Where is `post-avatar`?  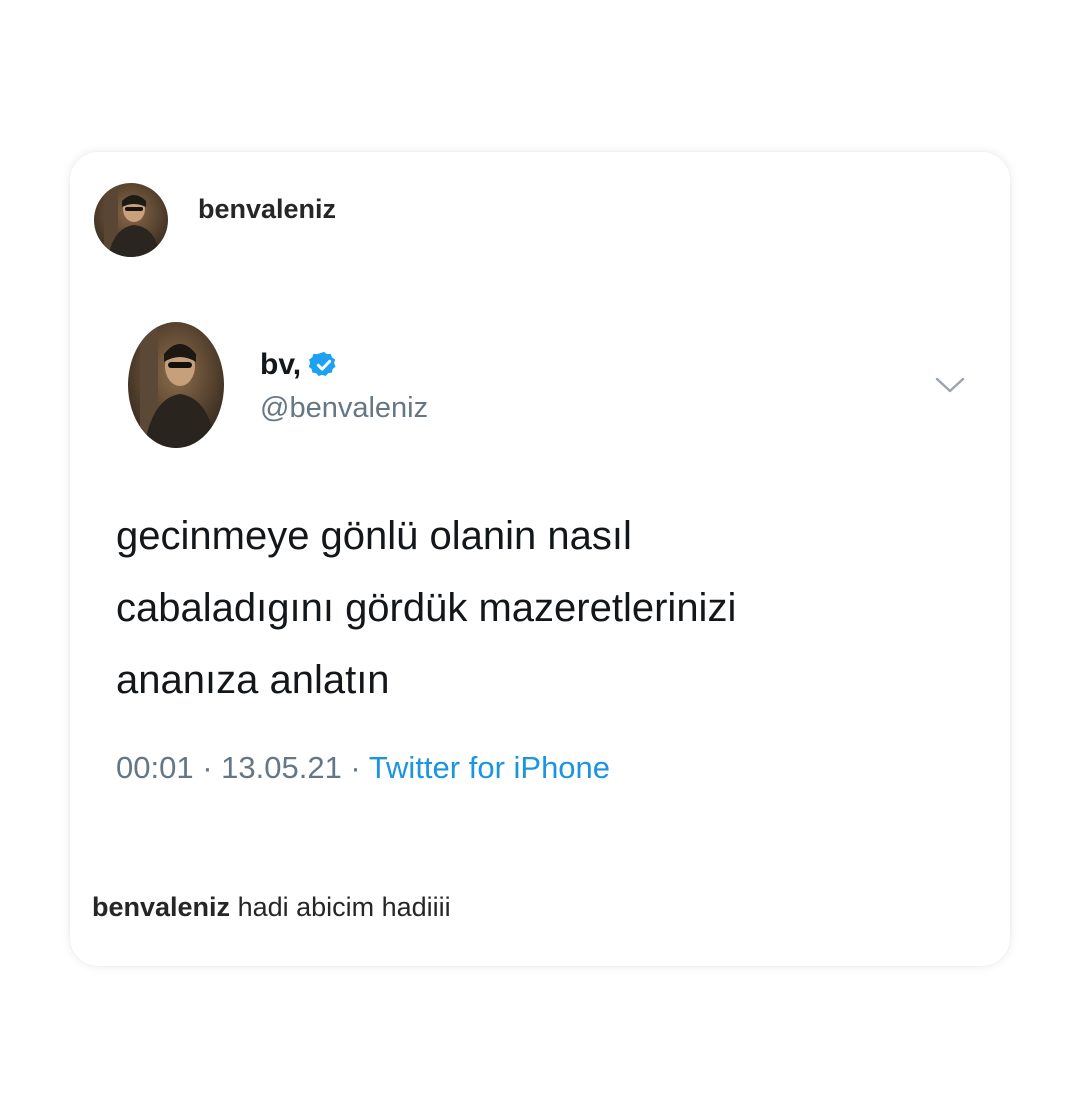 post-avatar is located at coordinates (131, 220).